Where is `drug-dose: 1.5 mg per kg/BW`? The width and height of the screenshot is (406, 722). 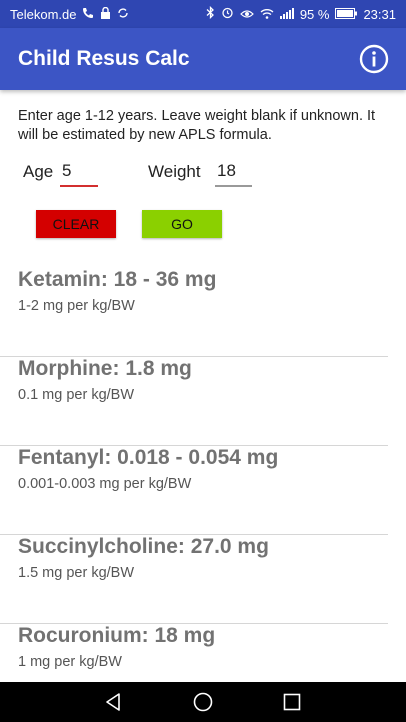 drug-dose: 1.5 mg per kg/BW is located at coordinates (76, 573).